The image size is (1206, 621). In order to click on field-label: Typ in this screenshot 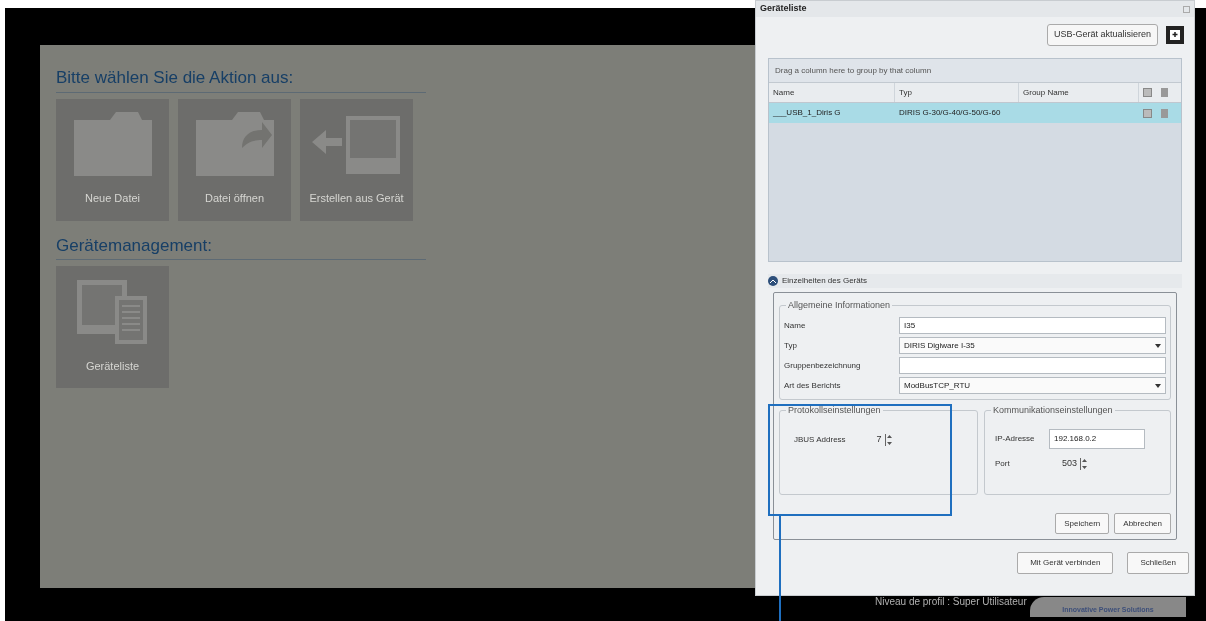, I will do `click(791, 345)`.